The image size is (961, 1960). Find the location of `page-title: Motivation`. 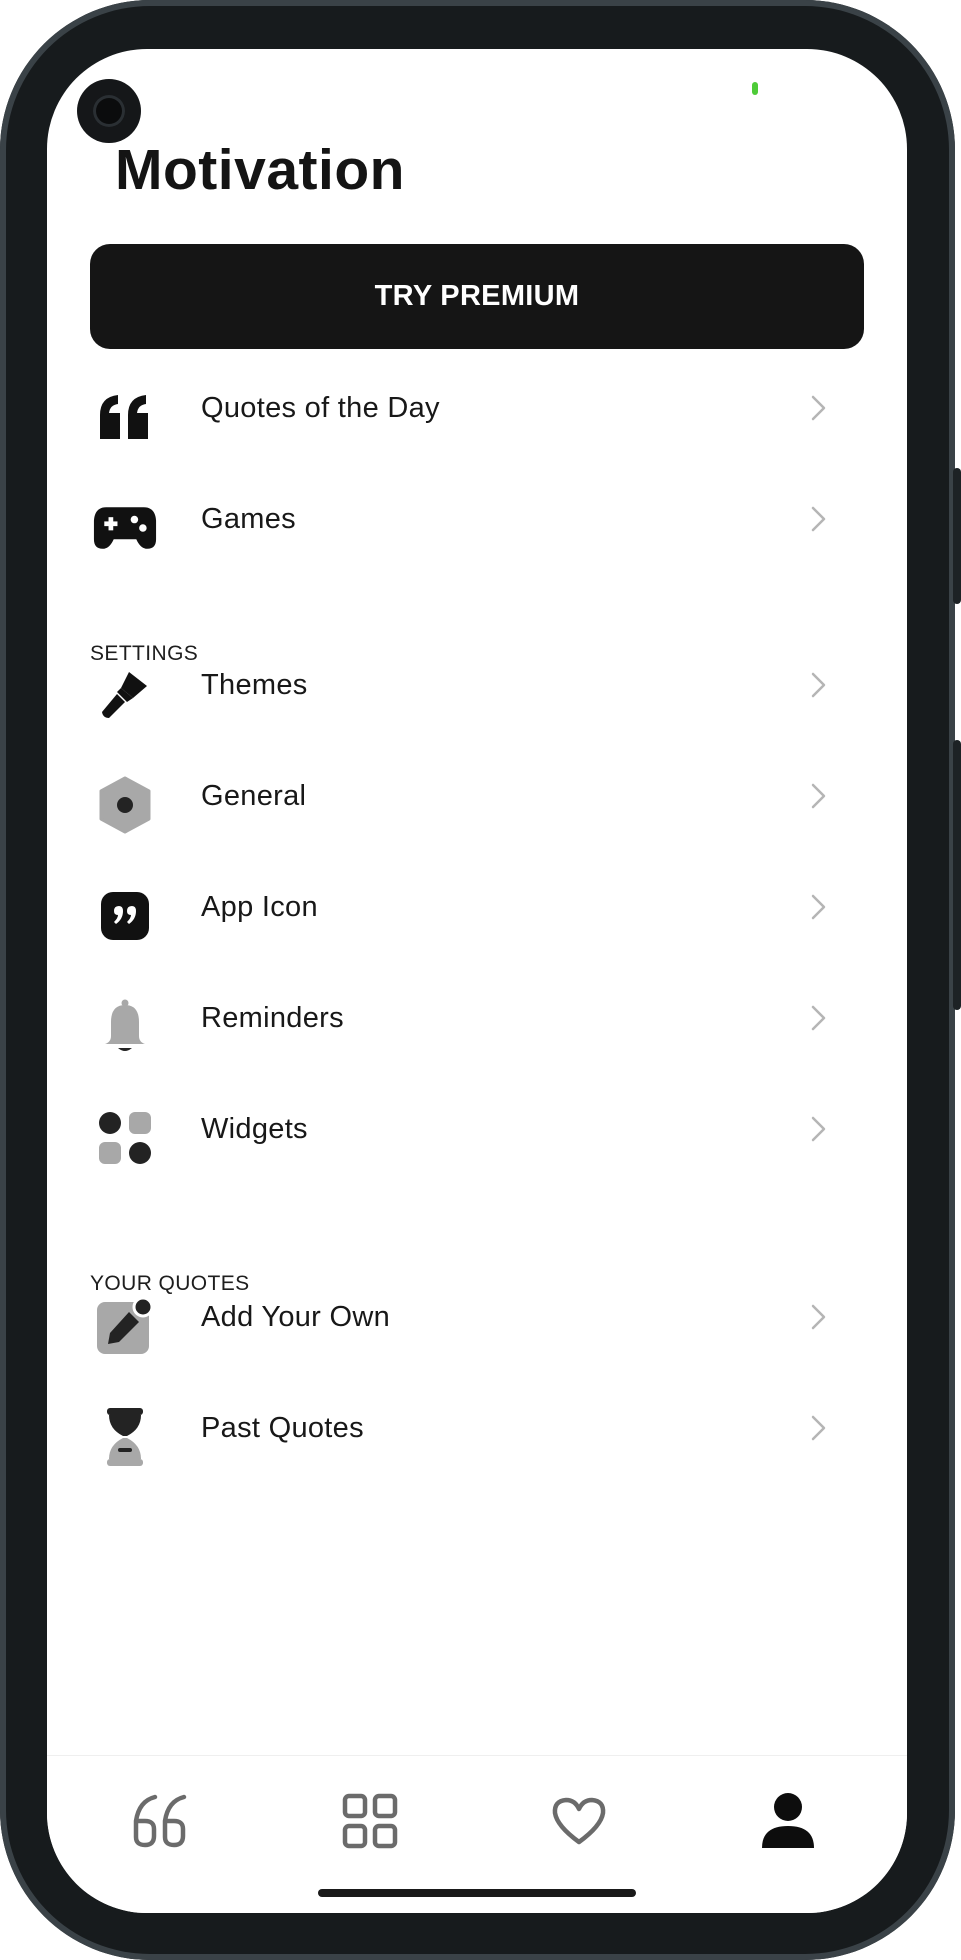

page-title: Motivation is located at coordinates (260, 170).